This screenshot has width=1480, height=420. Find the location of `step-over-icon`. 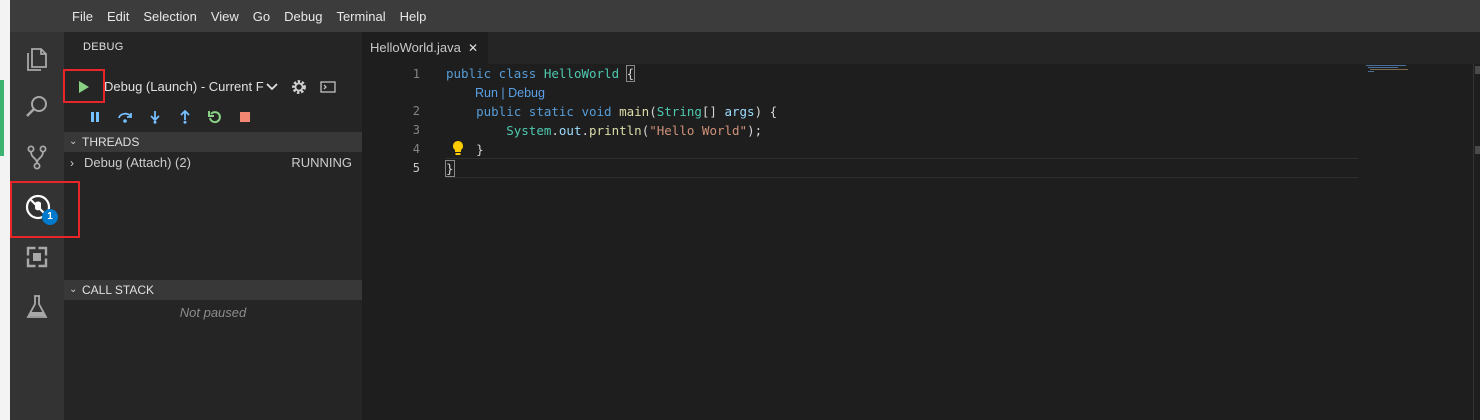

step-over-icon is located at coordinates (125, 117).